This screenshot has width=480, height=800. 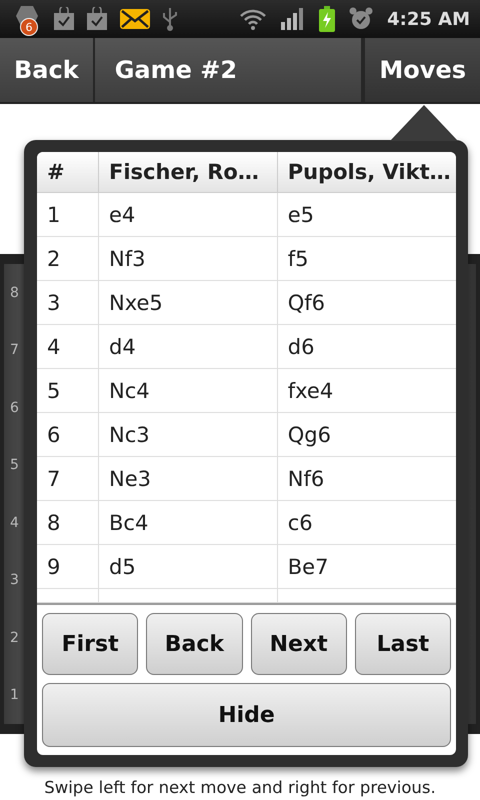 I want to click on rank-label: 1, so click(x=14, y=695).